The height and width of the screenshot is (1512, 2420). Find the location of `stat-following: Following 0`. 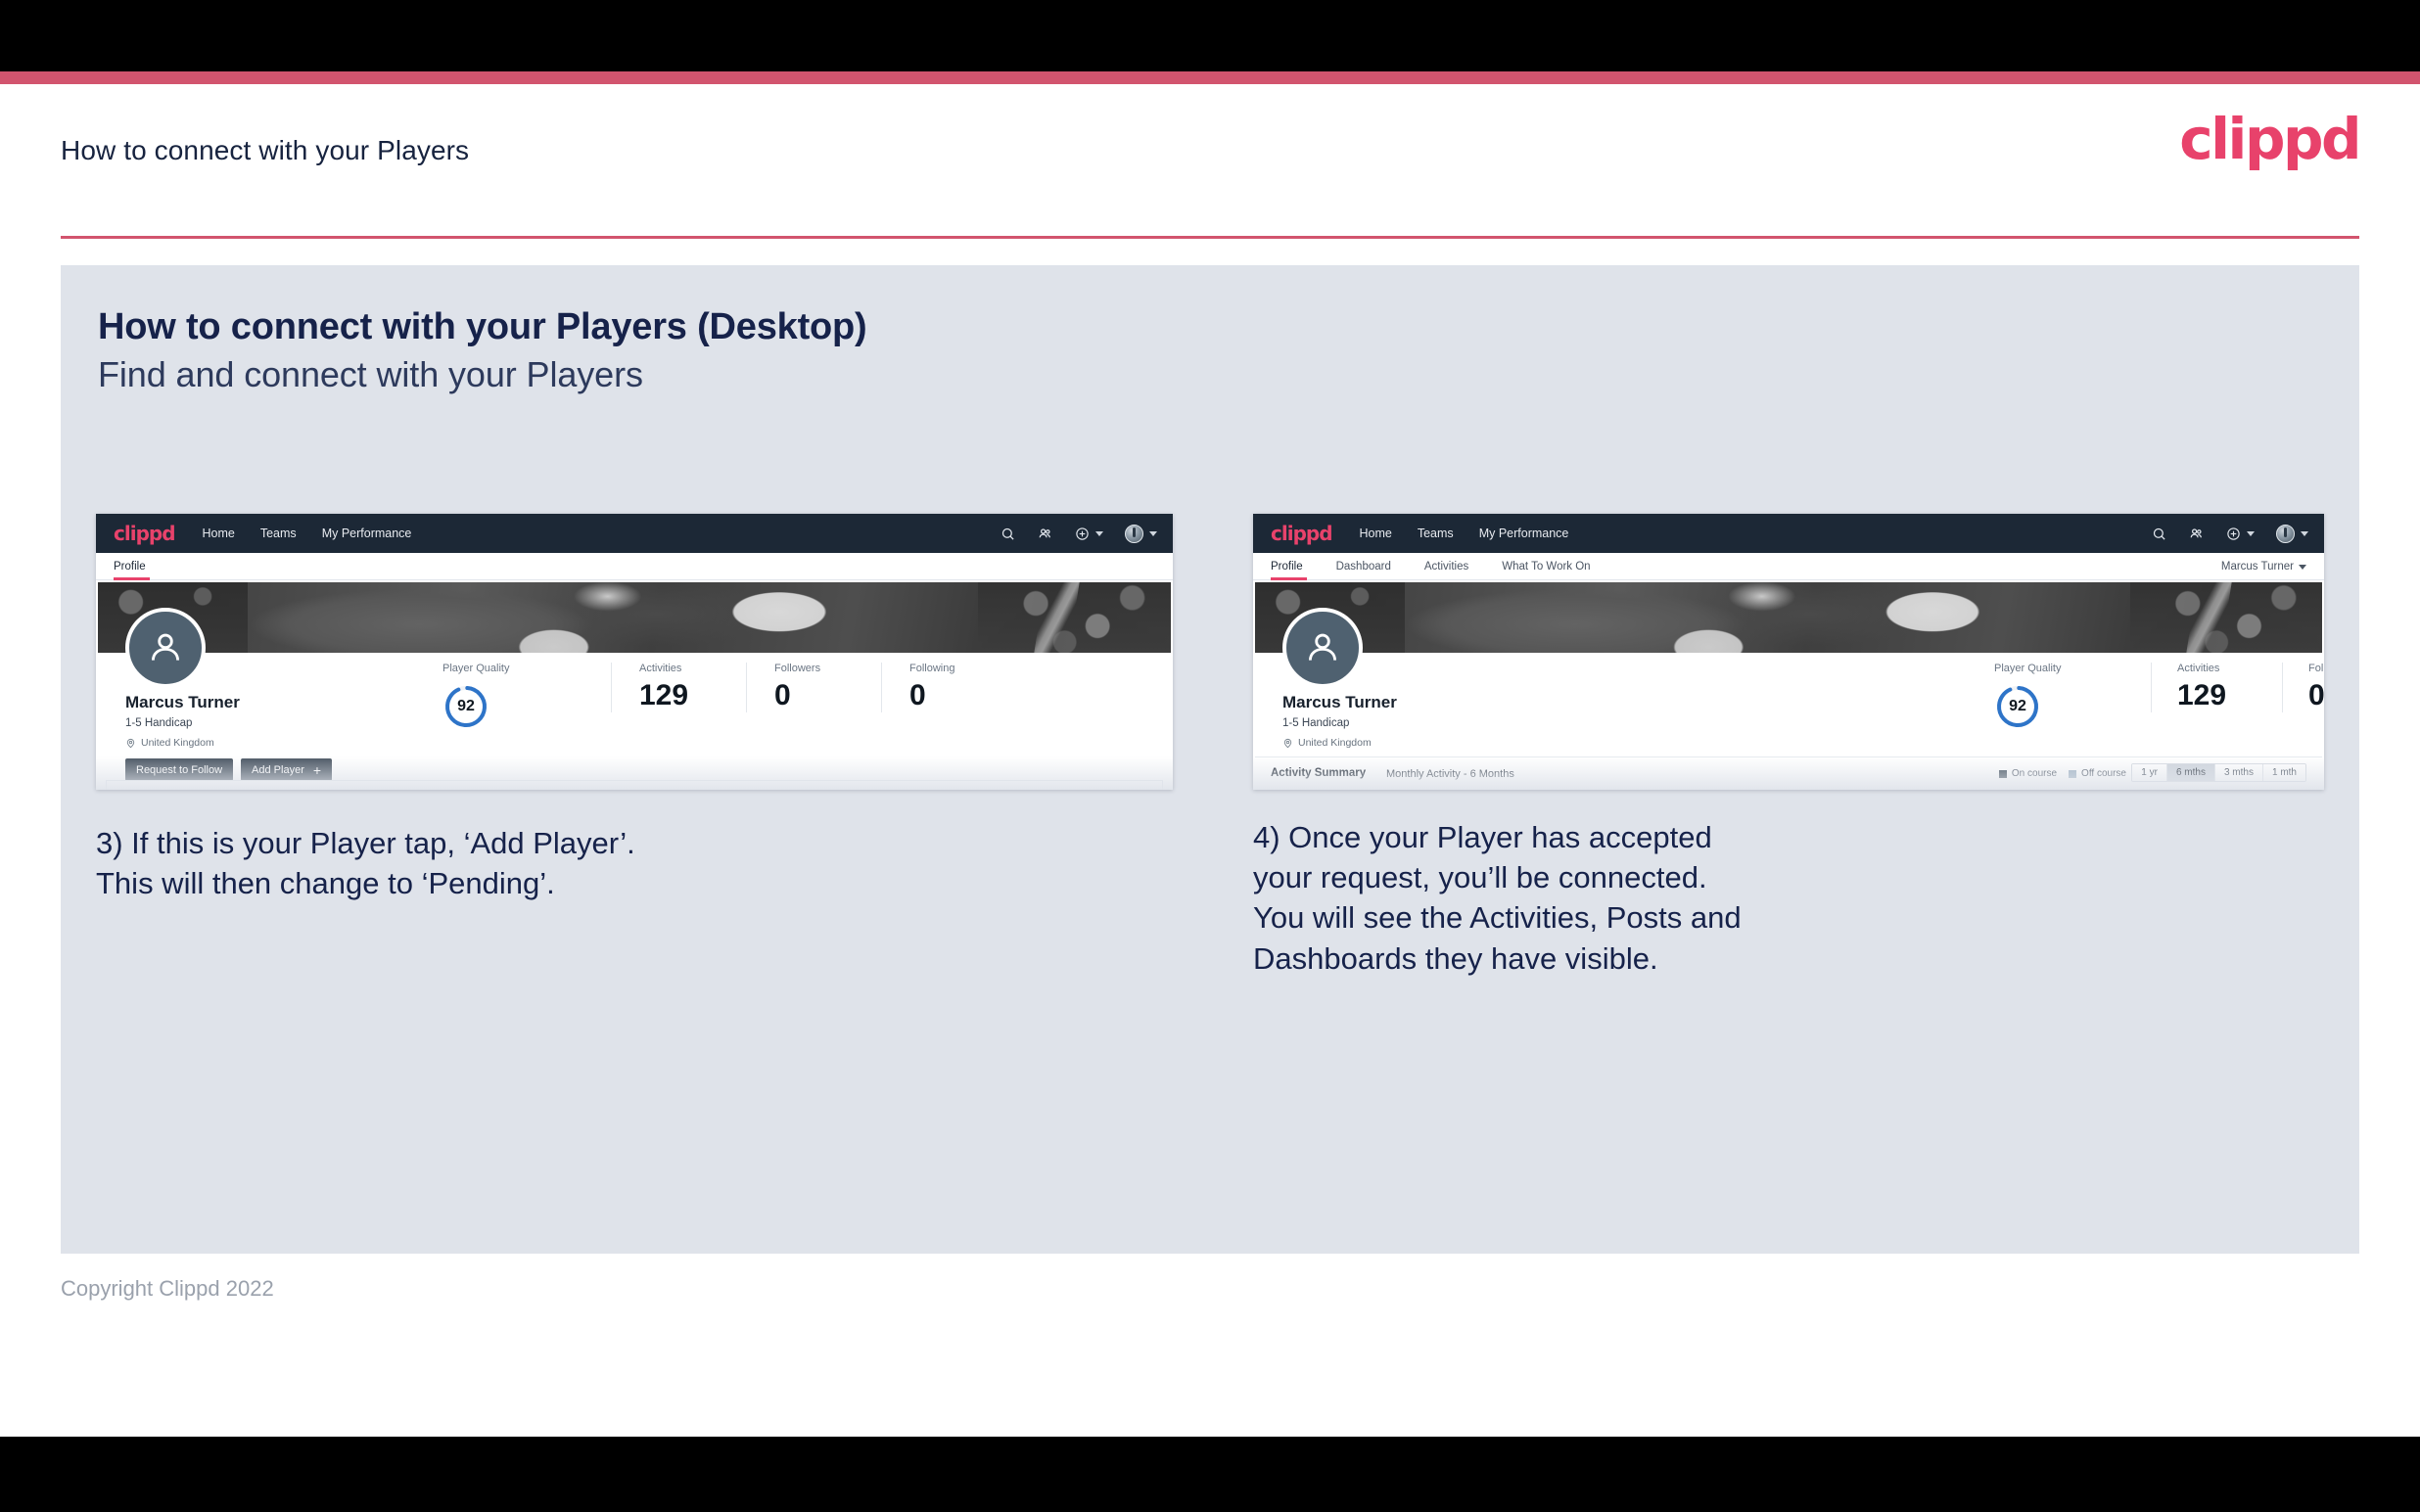

stat-following: Following 0 is located at coordinates (948, 687).